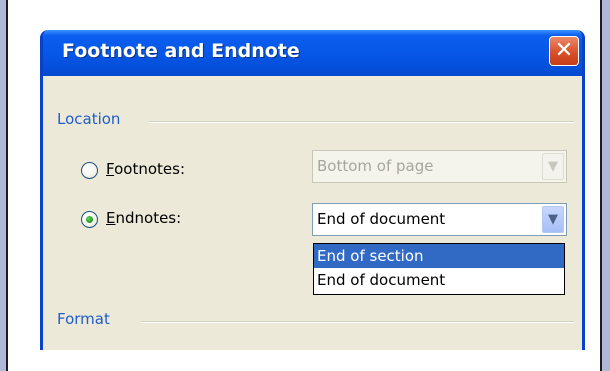 The height and width of the screenshot is (371, 610). Describe the element at coordinates (357, 322) in the screenshot. I see `format-group-divider` at that location.